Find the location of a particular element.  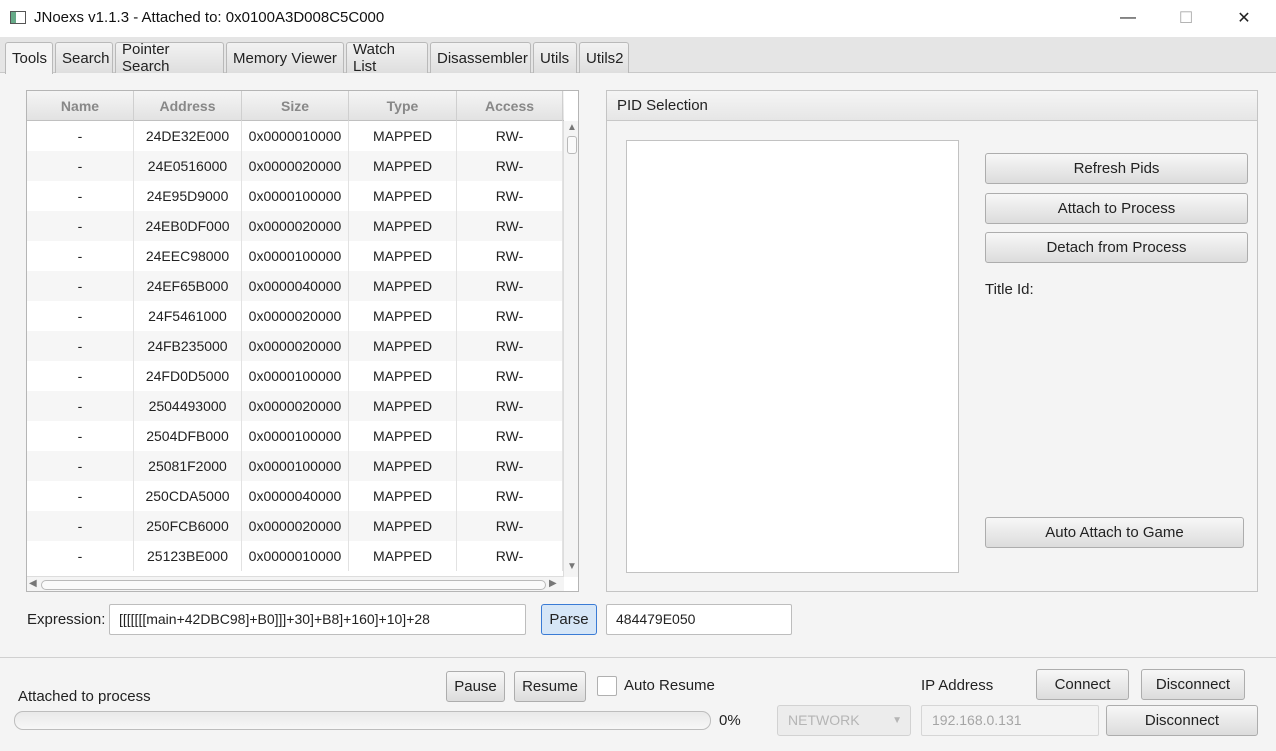

table-row: -24EEC98000 0x0000100000 MAPPED RW- is located at coordinates (295, 256).